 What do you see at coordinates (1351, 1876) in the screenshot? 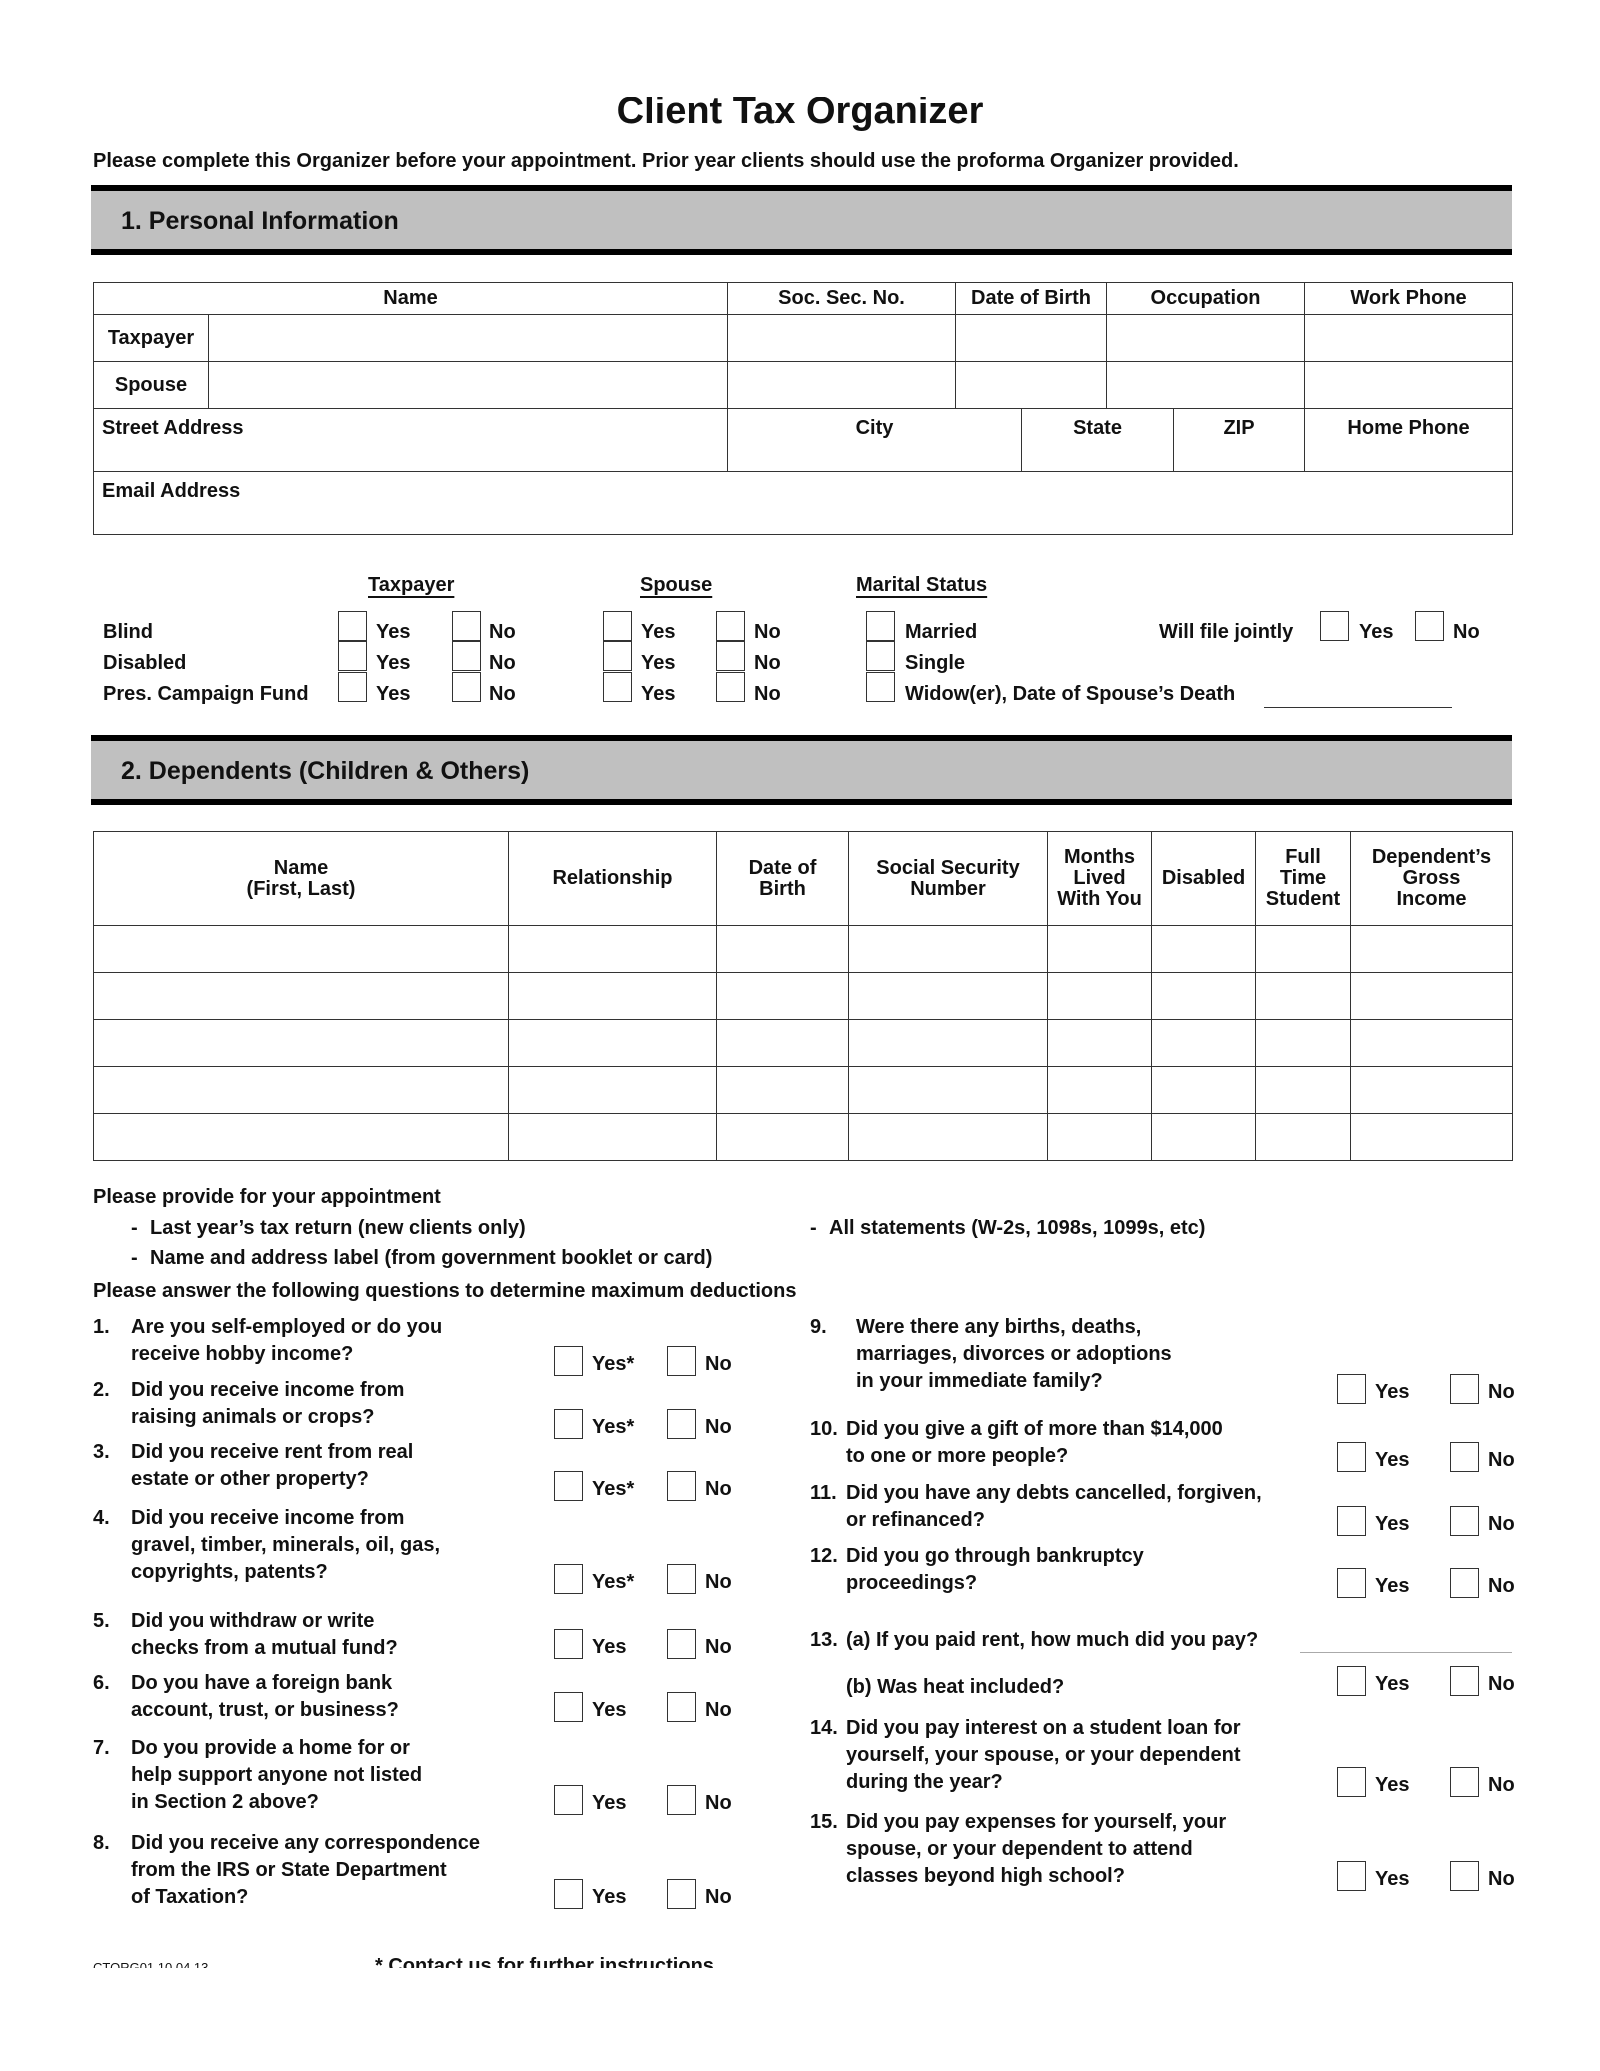
I see `question-15-yes-checkbox` at bounding box center [1351, 1876].